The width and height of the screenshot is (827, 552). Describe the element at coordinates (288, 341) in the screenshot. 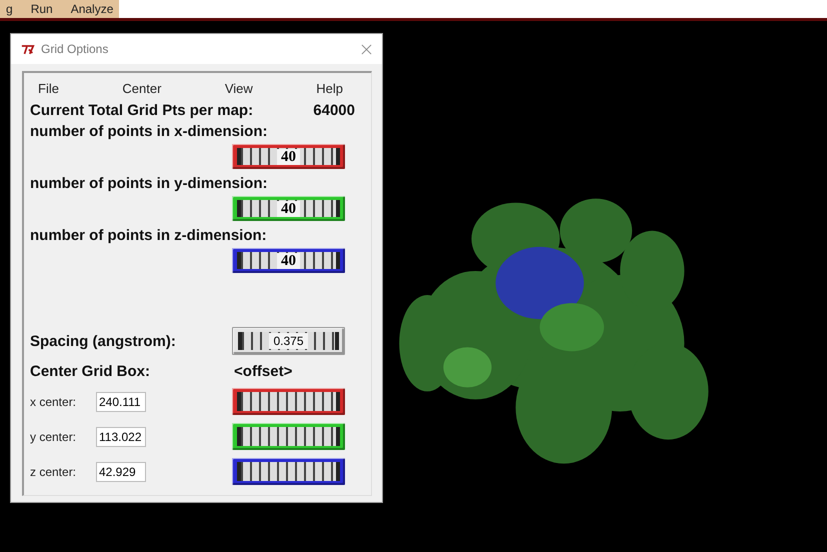

I see `dial-control: 0.375` at that location.